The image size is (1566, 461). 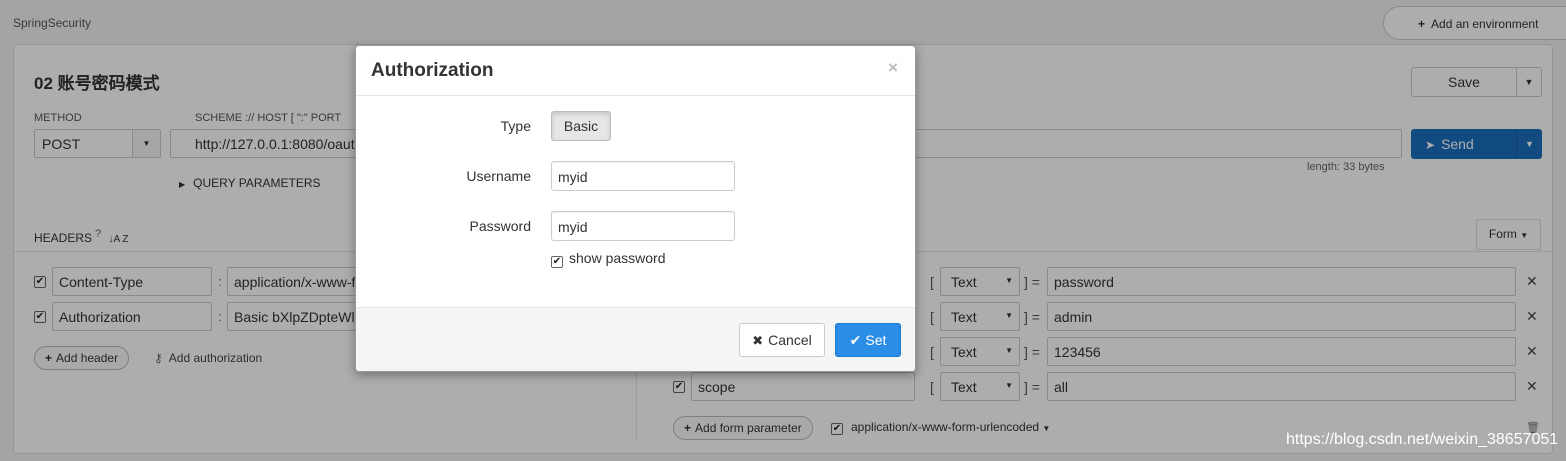 I want to click on type-label: Type, so click(x=515, y=126).